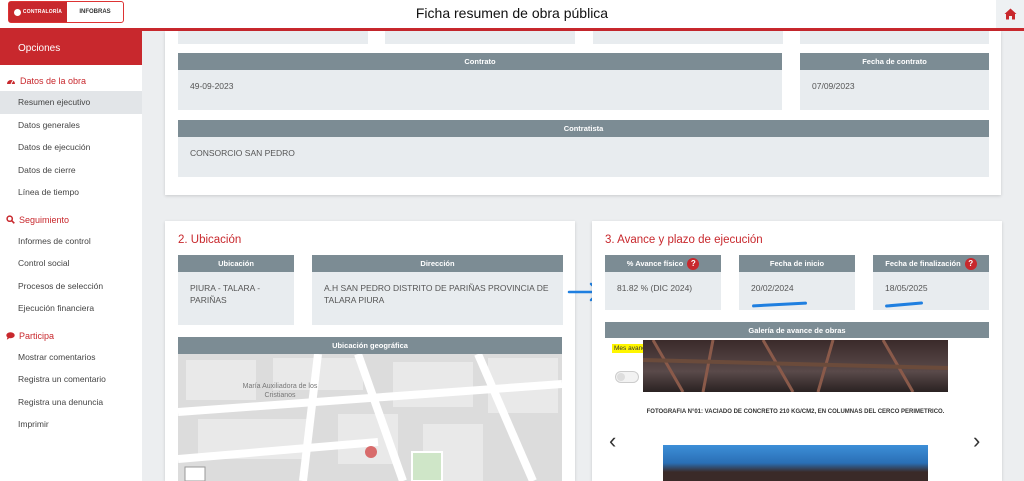  Describe the element at coordinates (71, 48) in the screenshot. I see `sidebar-opciones-header: Opciones` at that location.